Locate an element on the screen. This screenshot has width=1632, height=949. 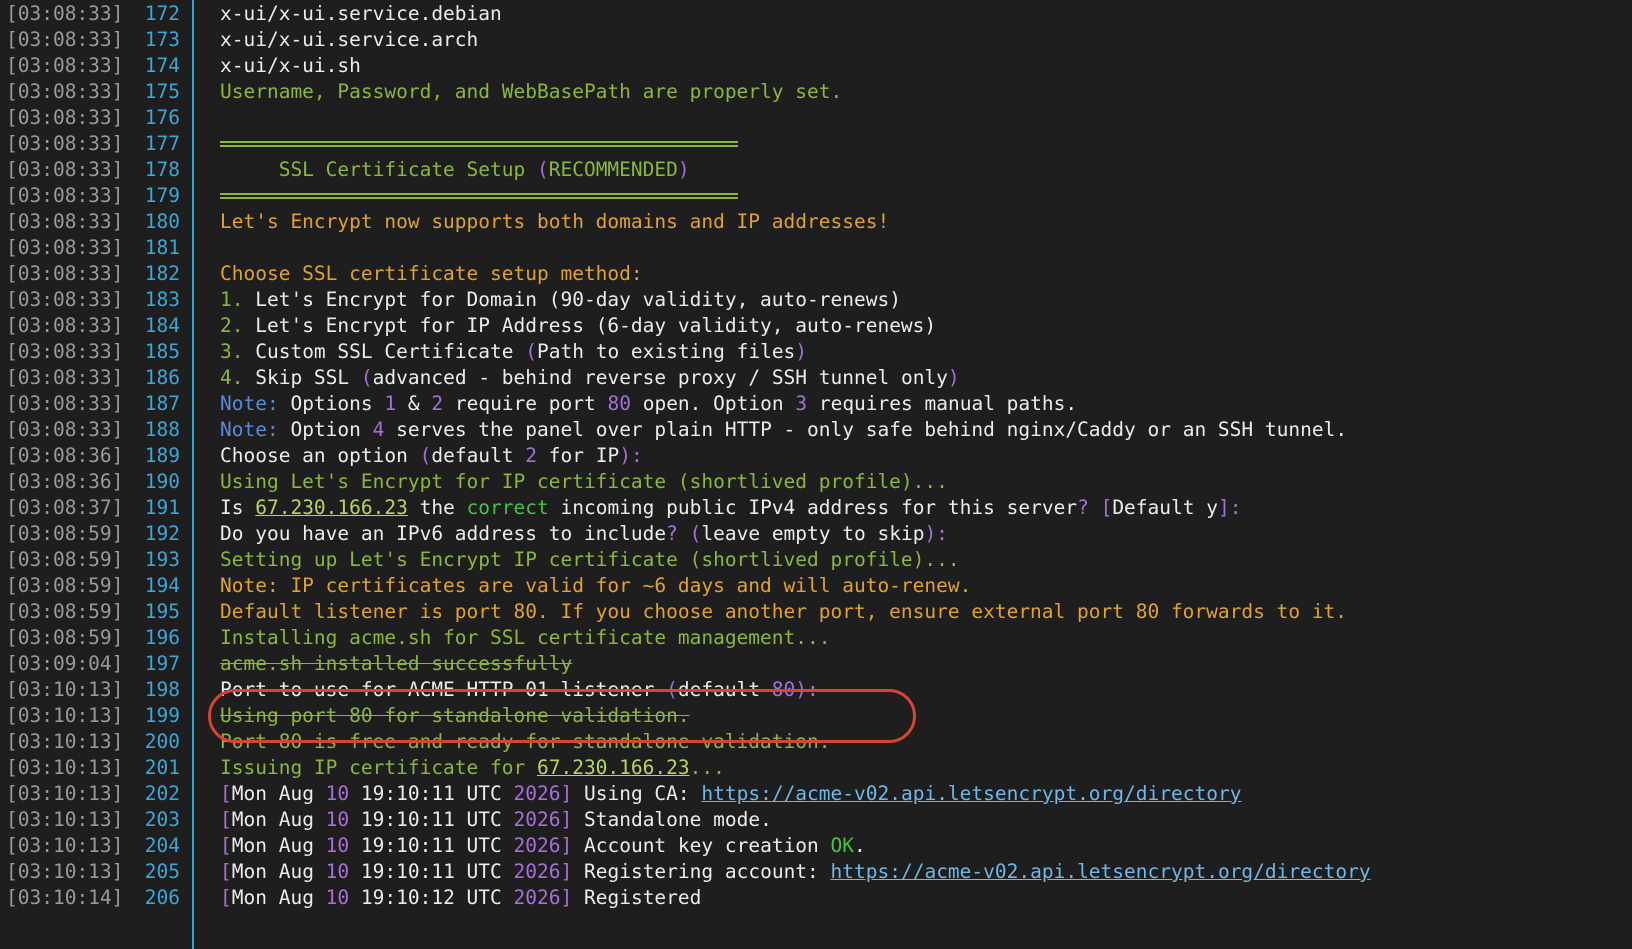
text-segment: require port is located at coordinates (525, 403).